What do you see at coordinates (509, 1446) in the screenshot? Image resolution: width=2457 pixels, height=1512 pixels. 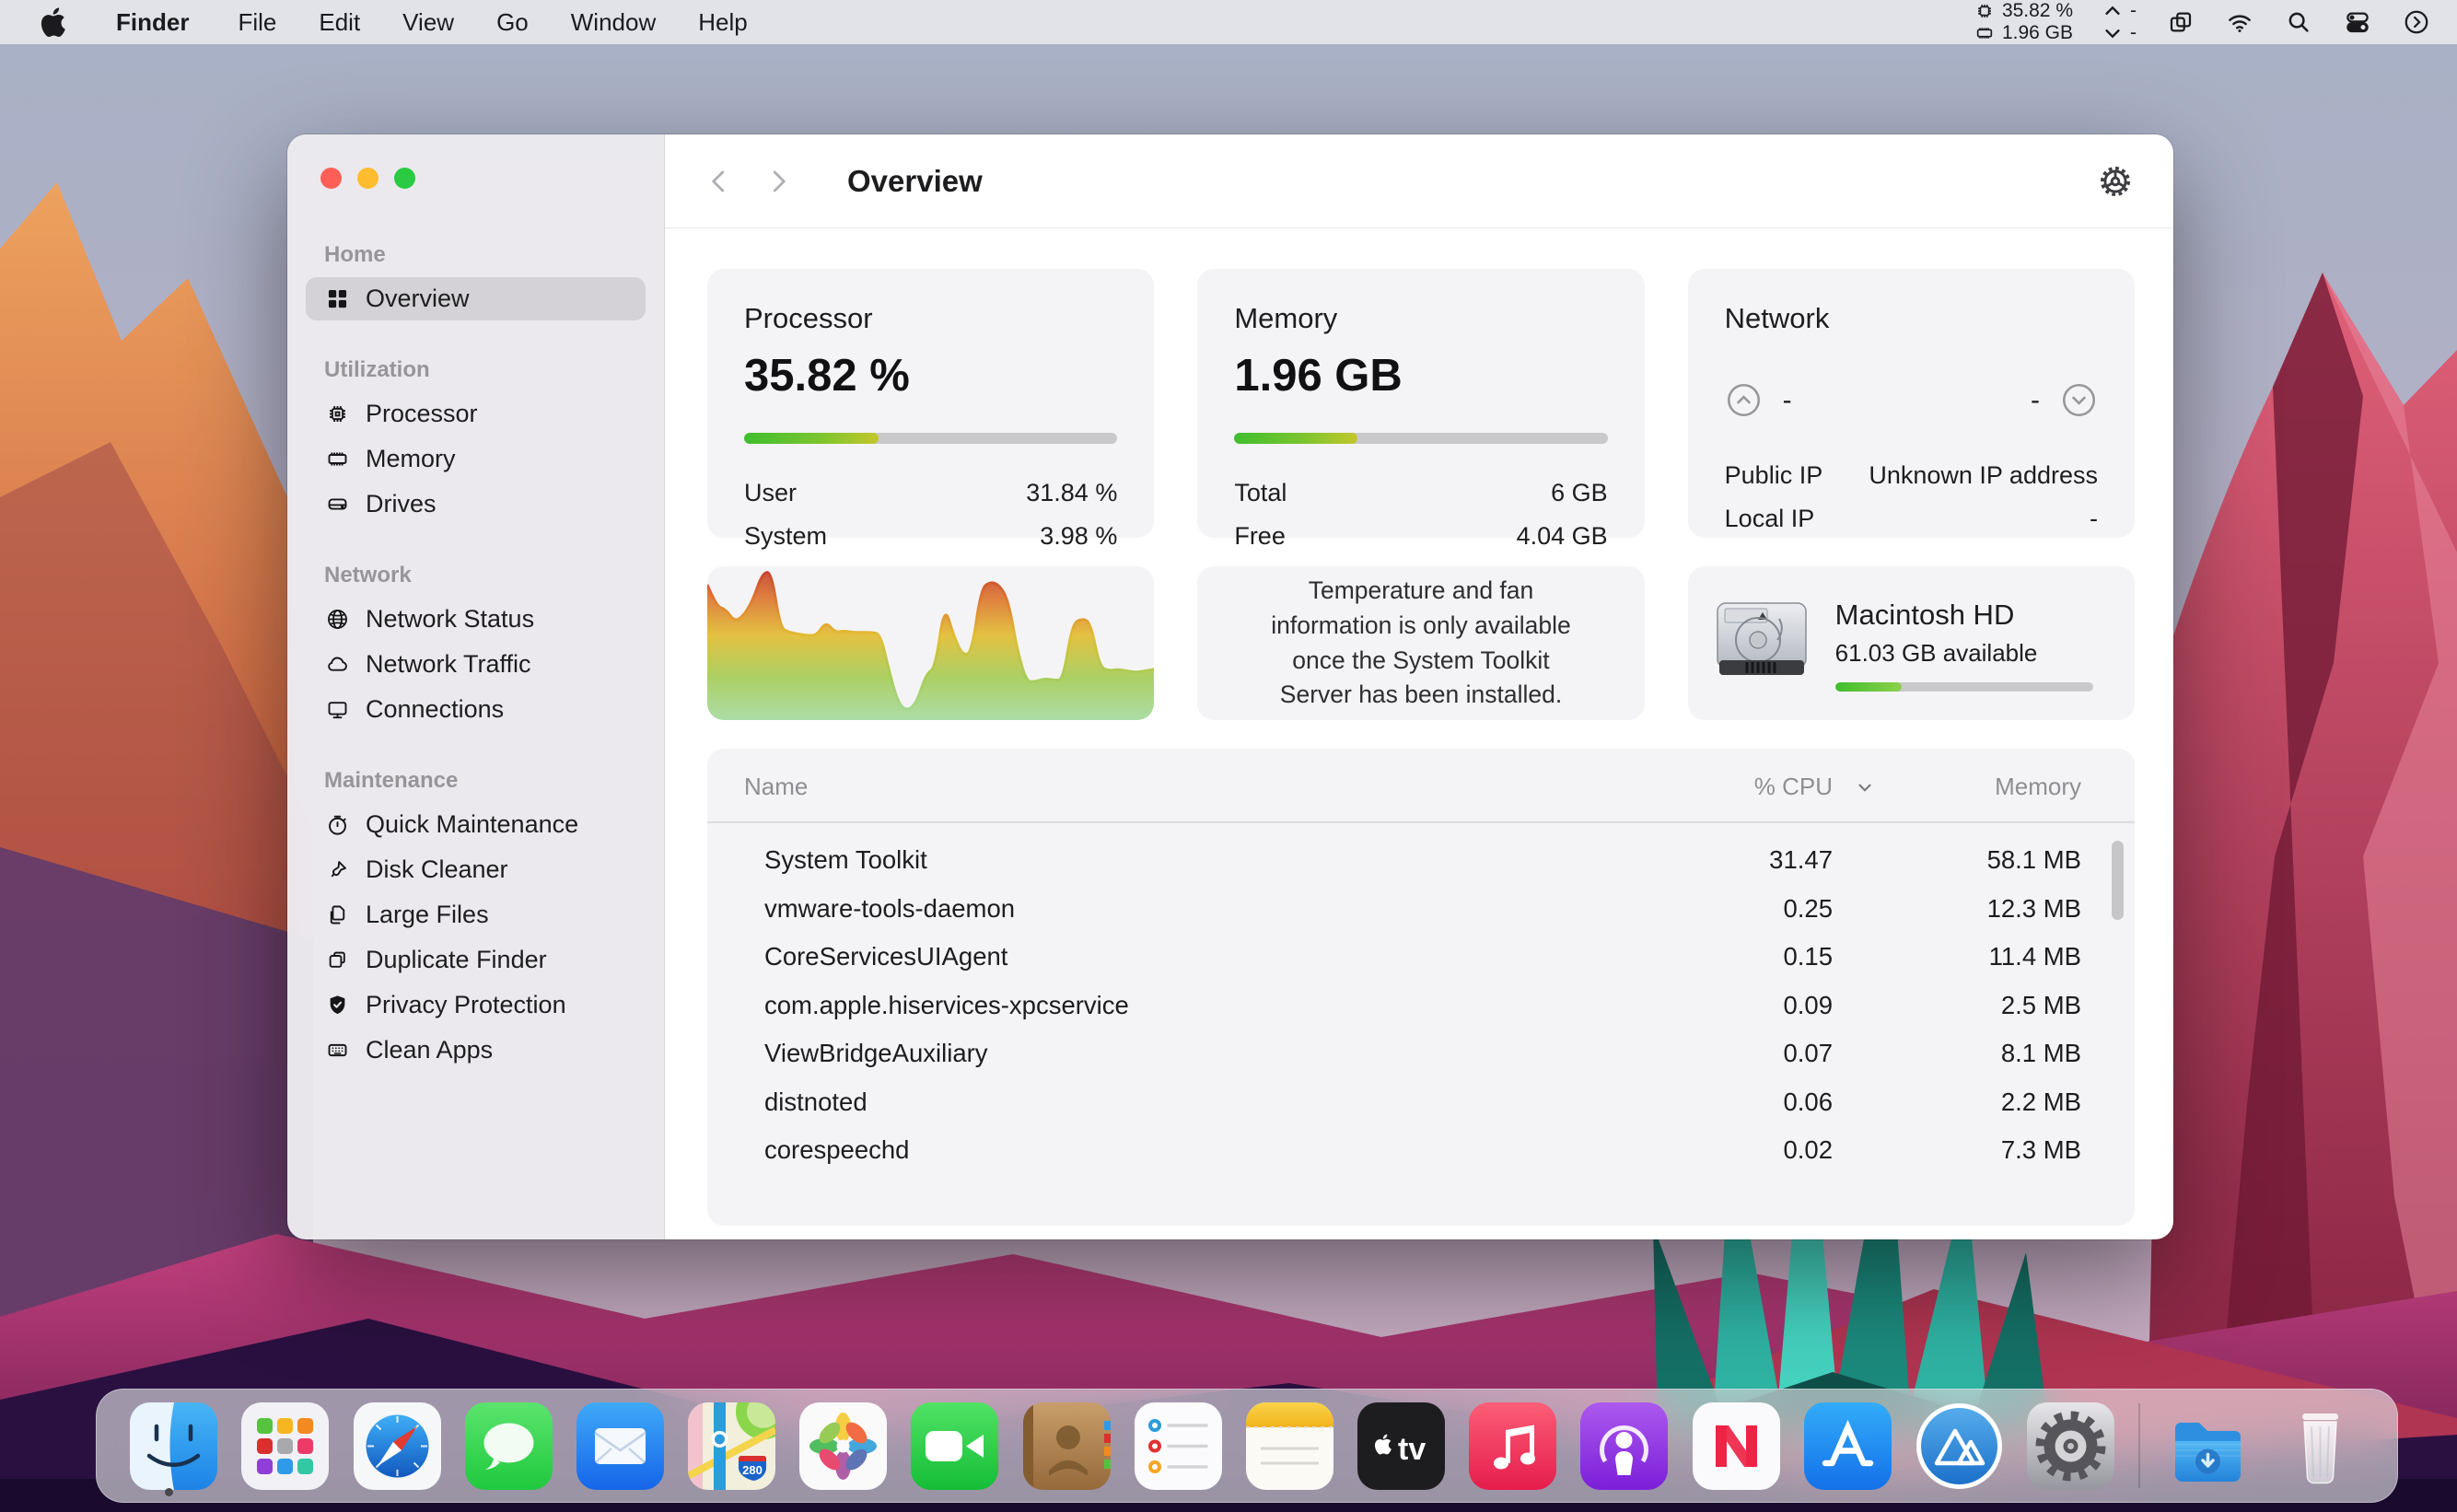 I see `dock-messages-icon` at bounding box center [509, 1446].